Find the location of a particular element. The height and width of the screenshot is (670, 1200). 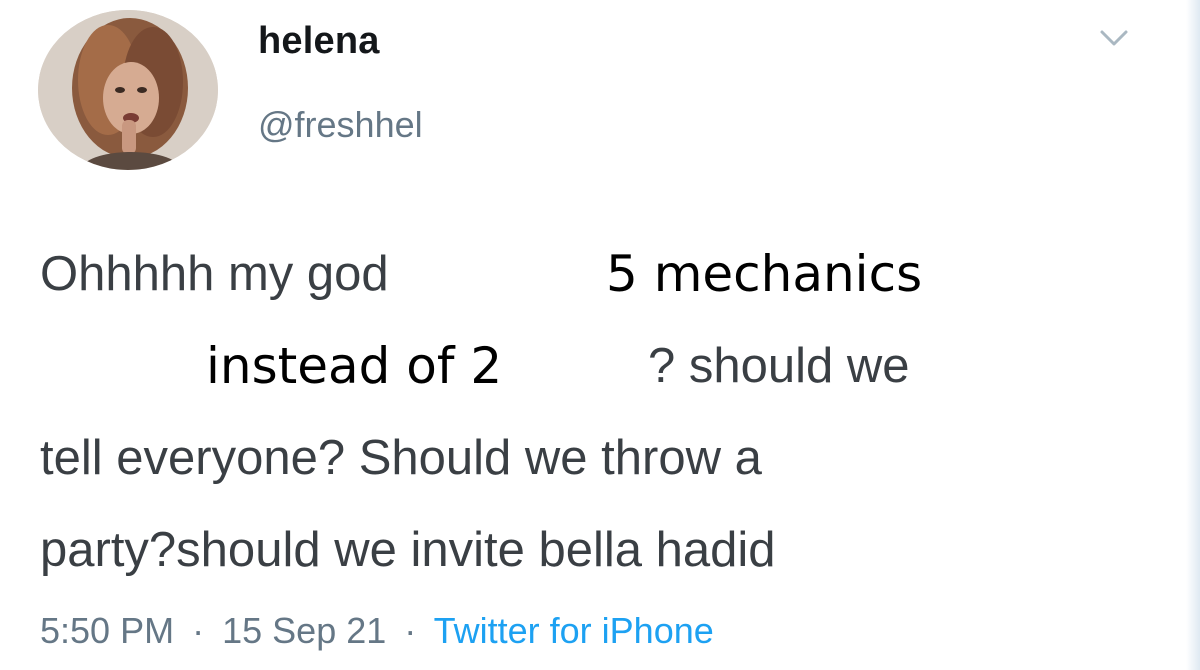

avatar is located at coordinates (128, 90).